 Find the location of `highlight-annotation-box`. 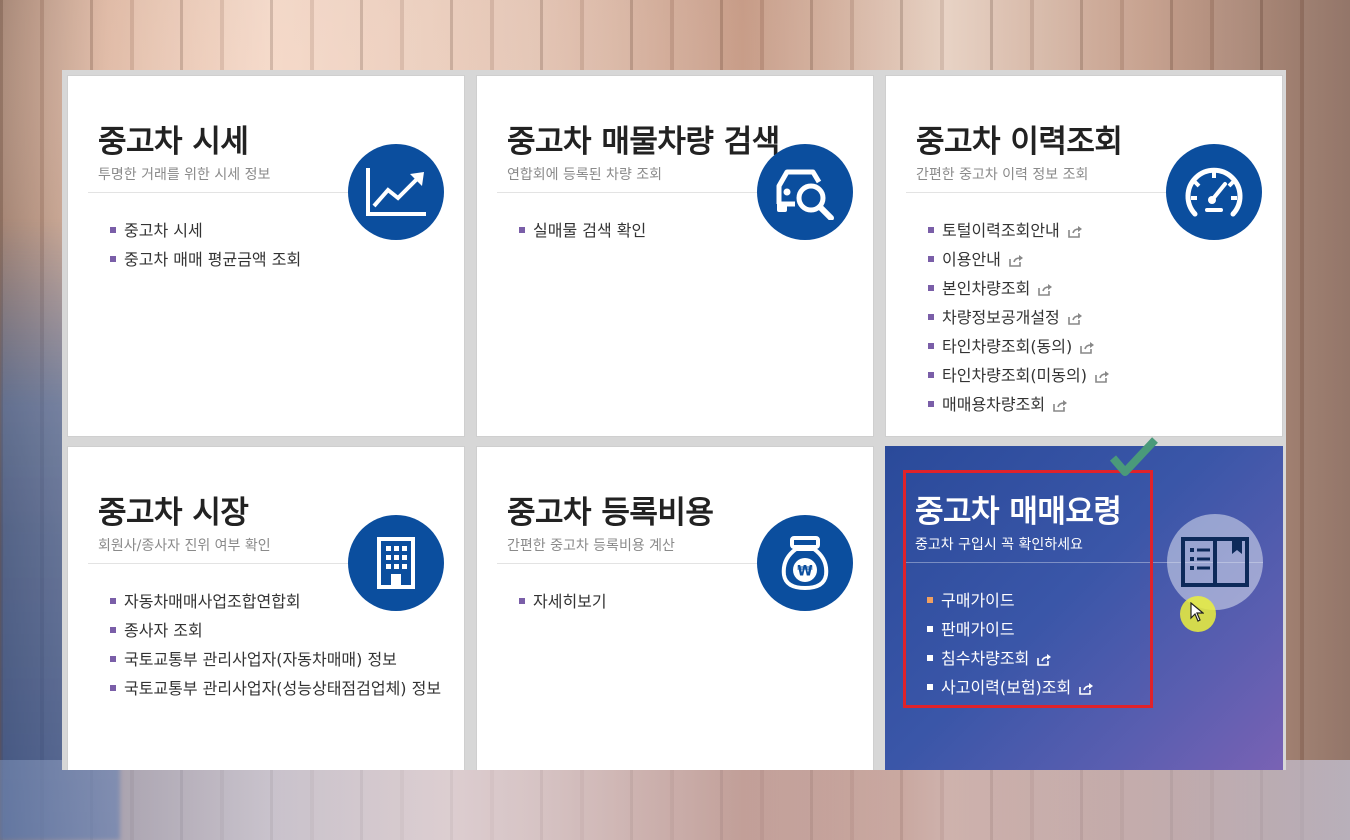

highlight-annotation-box is located at coordinates (1028, 589).